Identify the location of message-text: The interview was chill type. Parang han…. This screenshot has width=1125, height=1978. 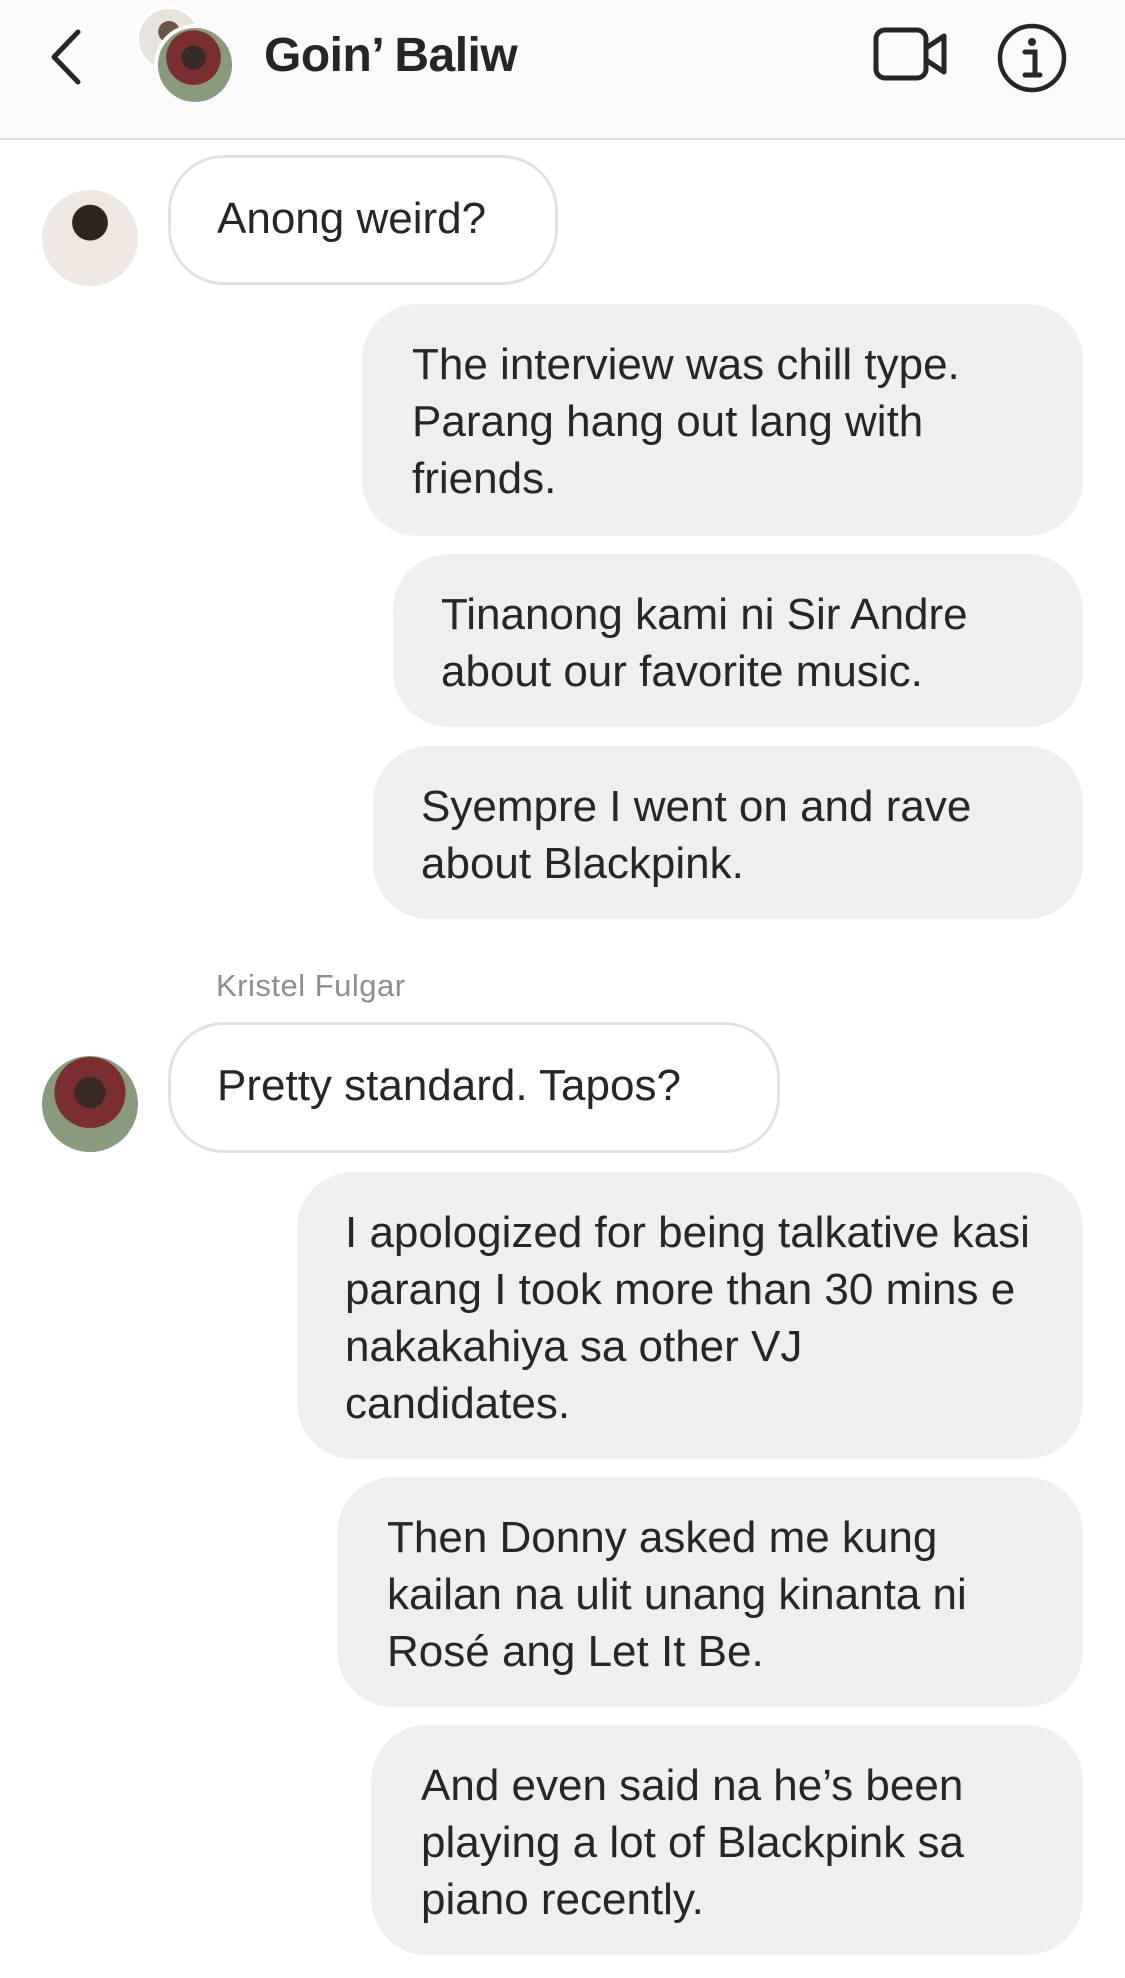
(686, 421).